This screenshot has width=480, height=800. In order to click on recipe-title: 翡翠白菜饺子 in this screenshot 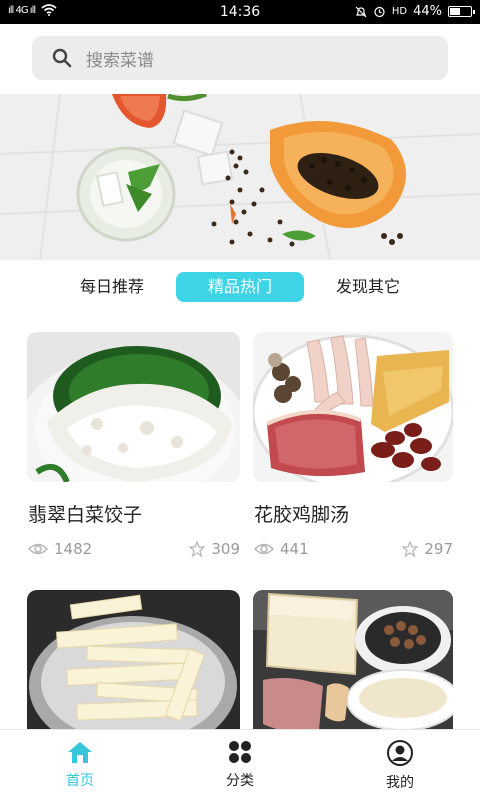, I will do `click(85, 513)`.